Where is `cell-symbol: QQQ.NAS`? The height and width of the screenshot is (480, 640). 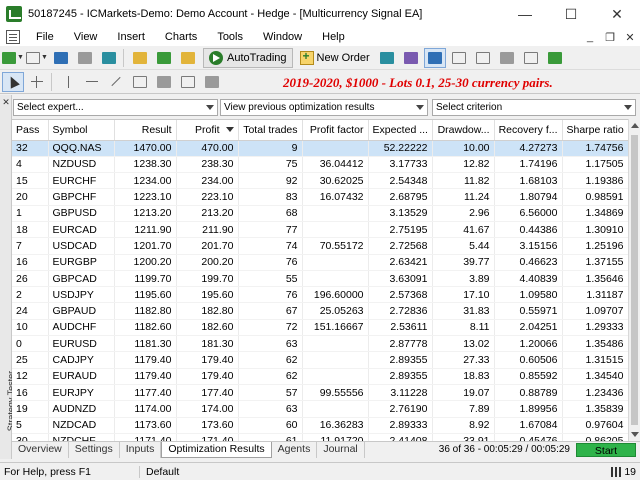
cell-symbol: QQQ.NAS is located at coordinates (81, 148).